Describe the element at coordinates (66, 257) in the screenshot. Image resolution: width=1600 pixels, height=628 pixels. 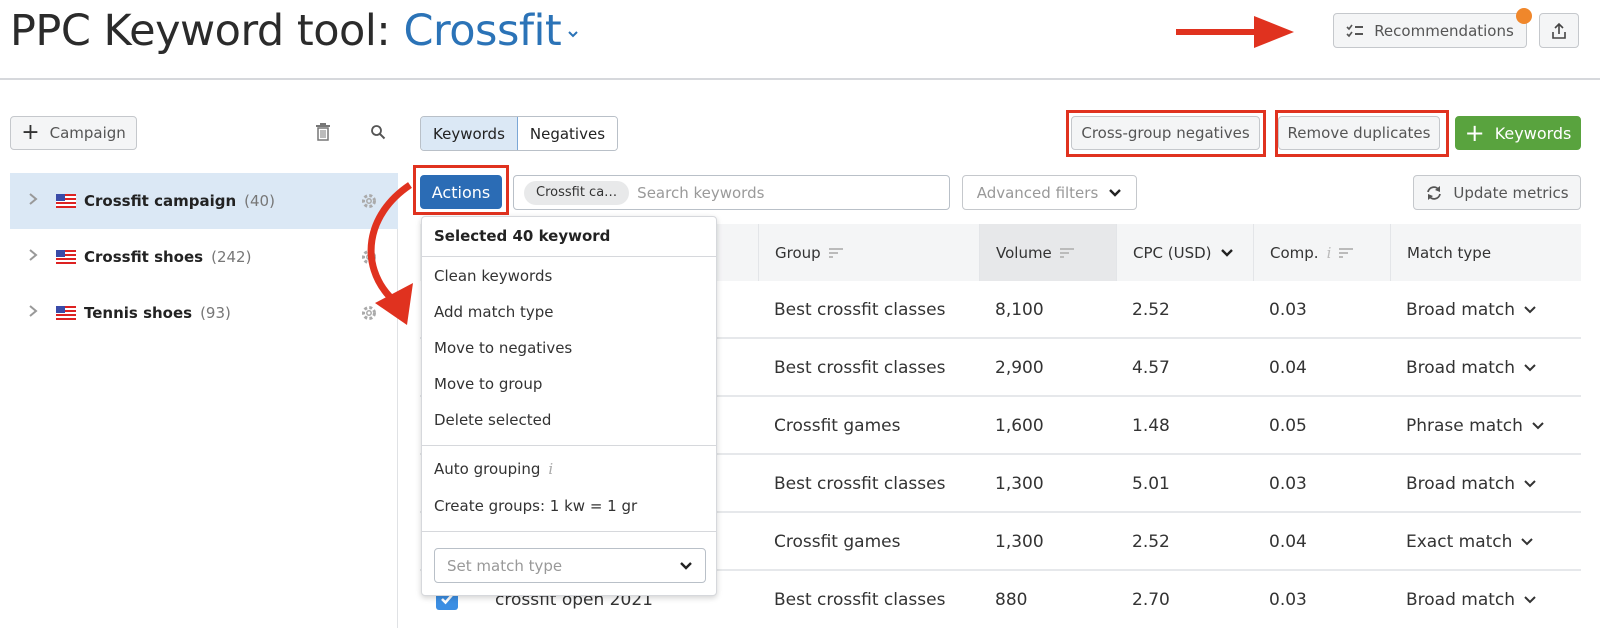
I see `us-flag-icon` at that location.